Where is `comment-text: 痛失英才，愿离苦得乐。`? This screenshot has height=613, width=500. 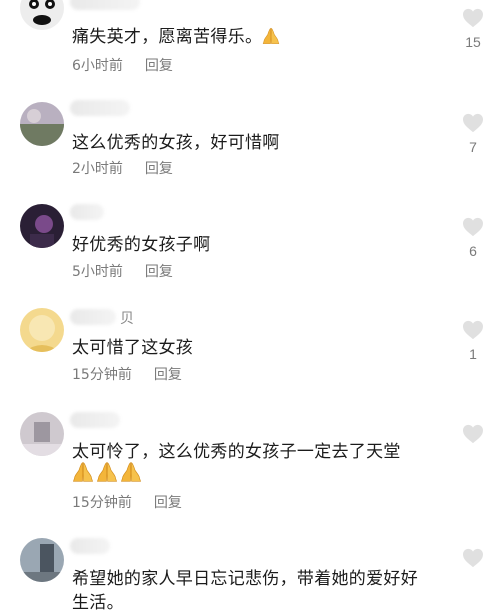 comment-text: 痛失英才，愿离苦得乐。 is located at coordinates (177, 34).